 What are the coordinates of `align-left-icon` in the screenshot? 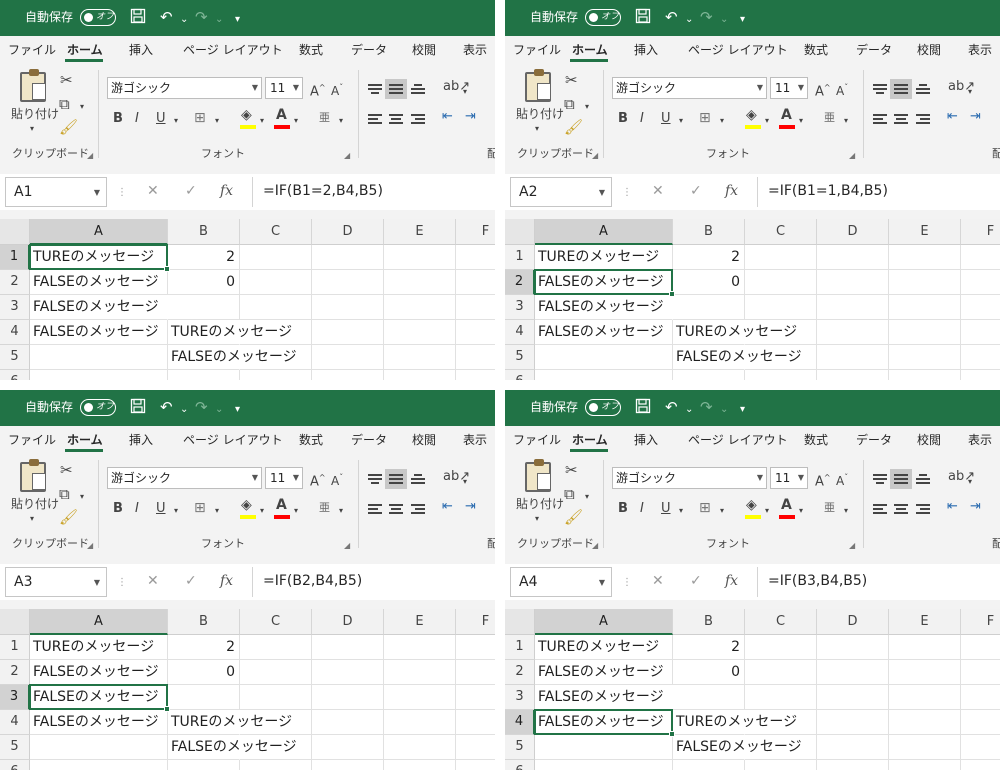 It's located at (880, 119).